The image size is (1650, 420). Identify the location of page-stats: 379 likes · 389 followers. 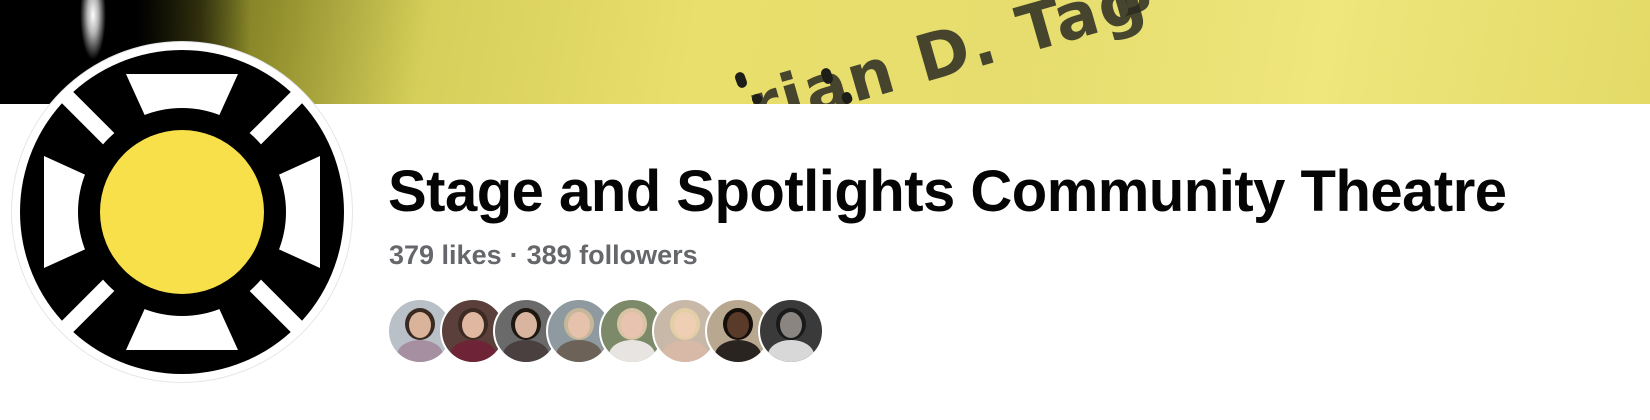
(543, 255).